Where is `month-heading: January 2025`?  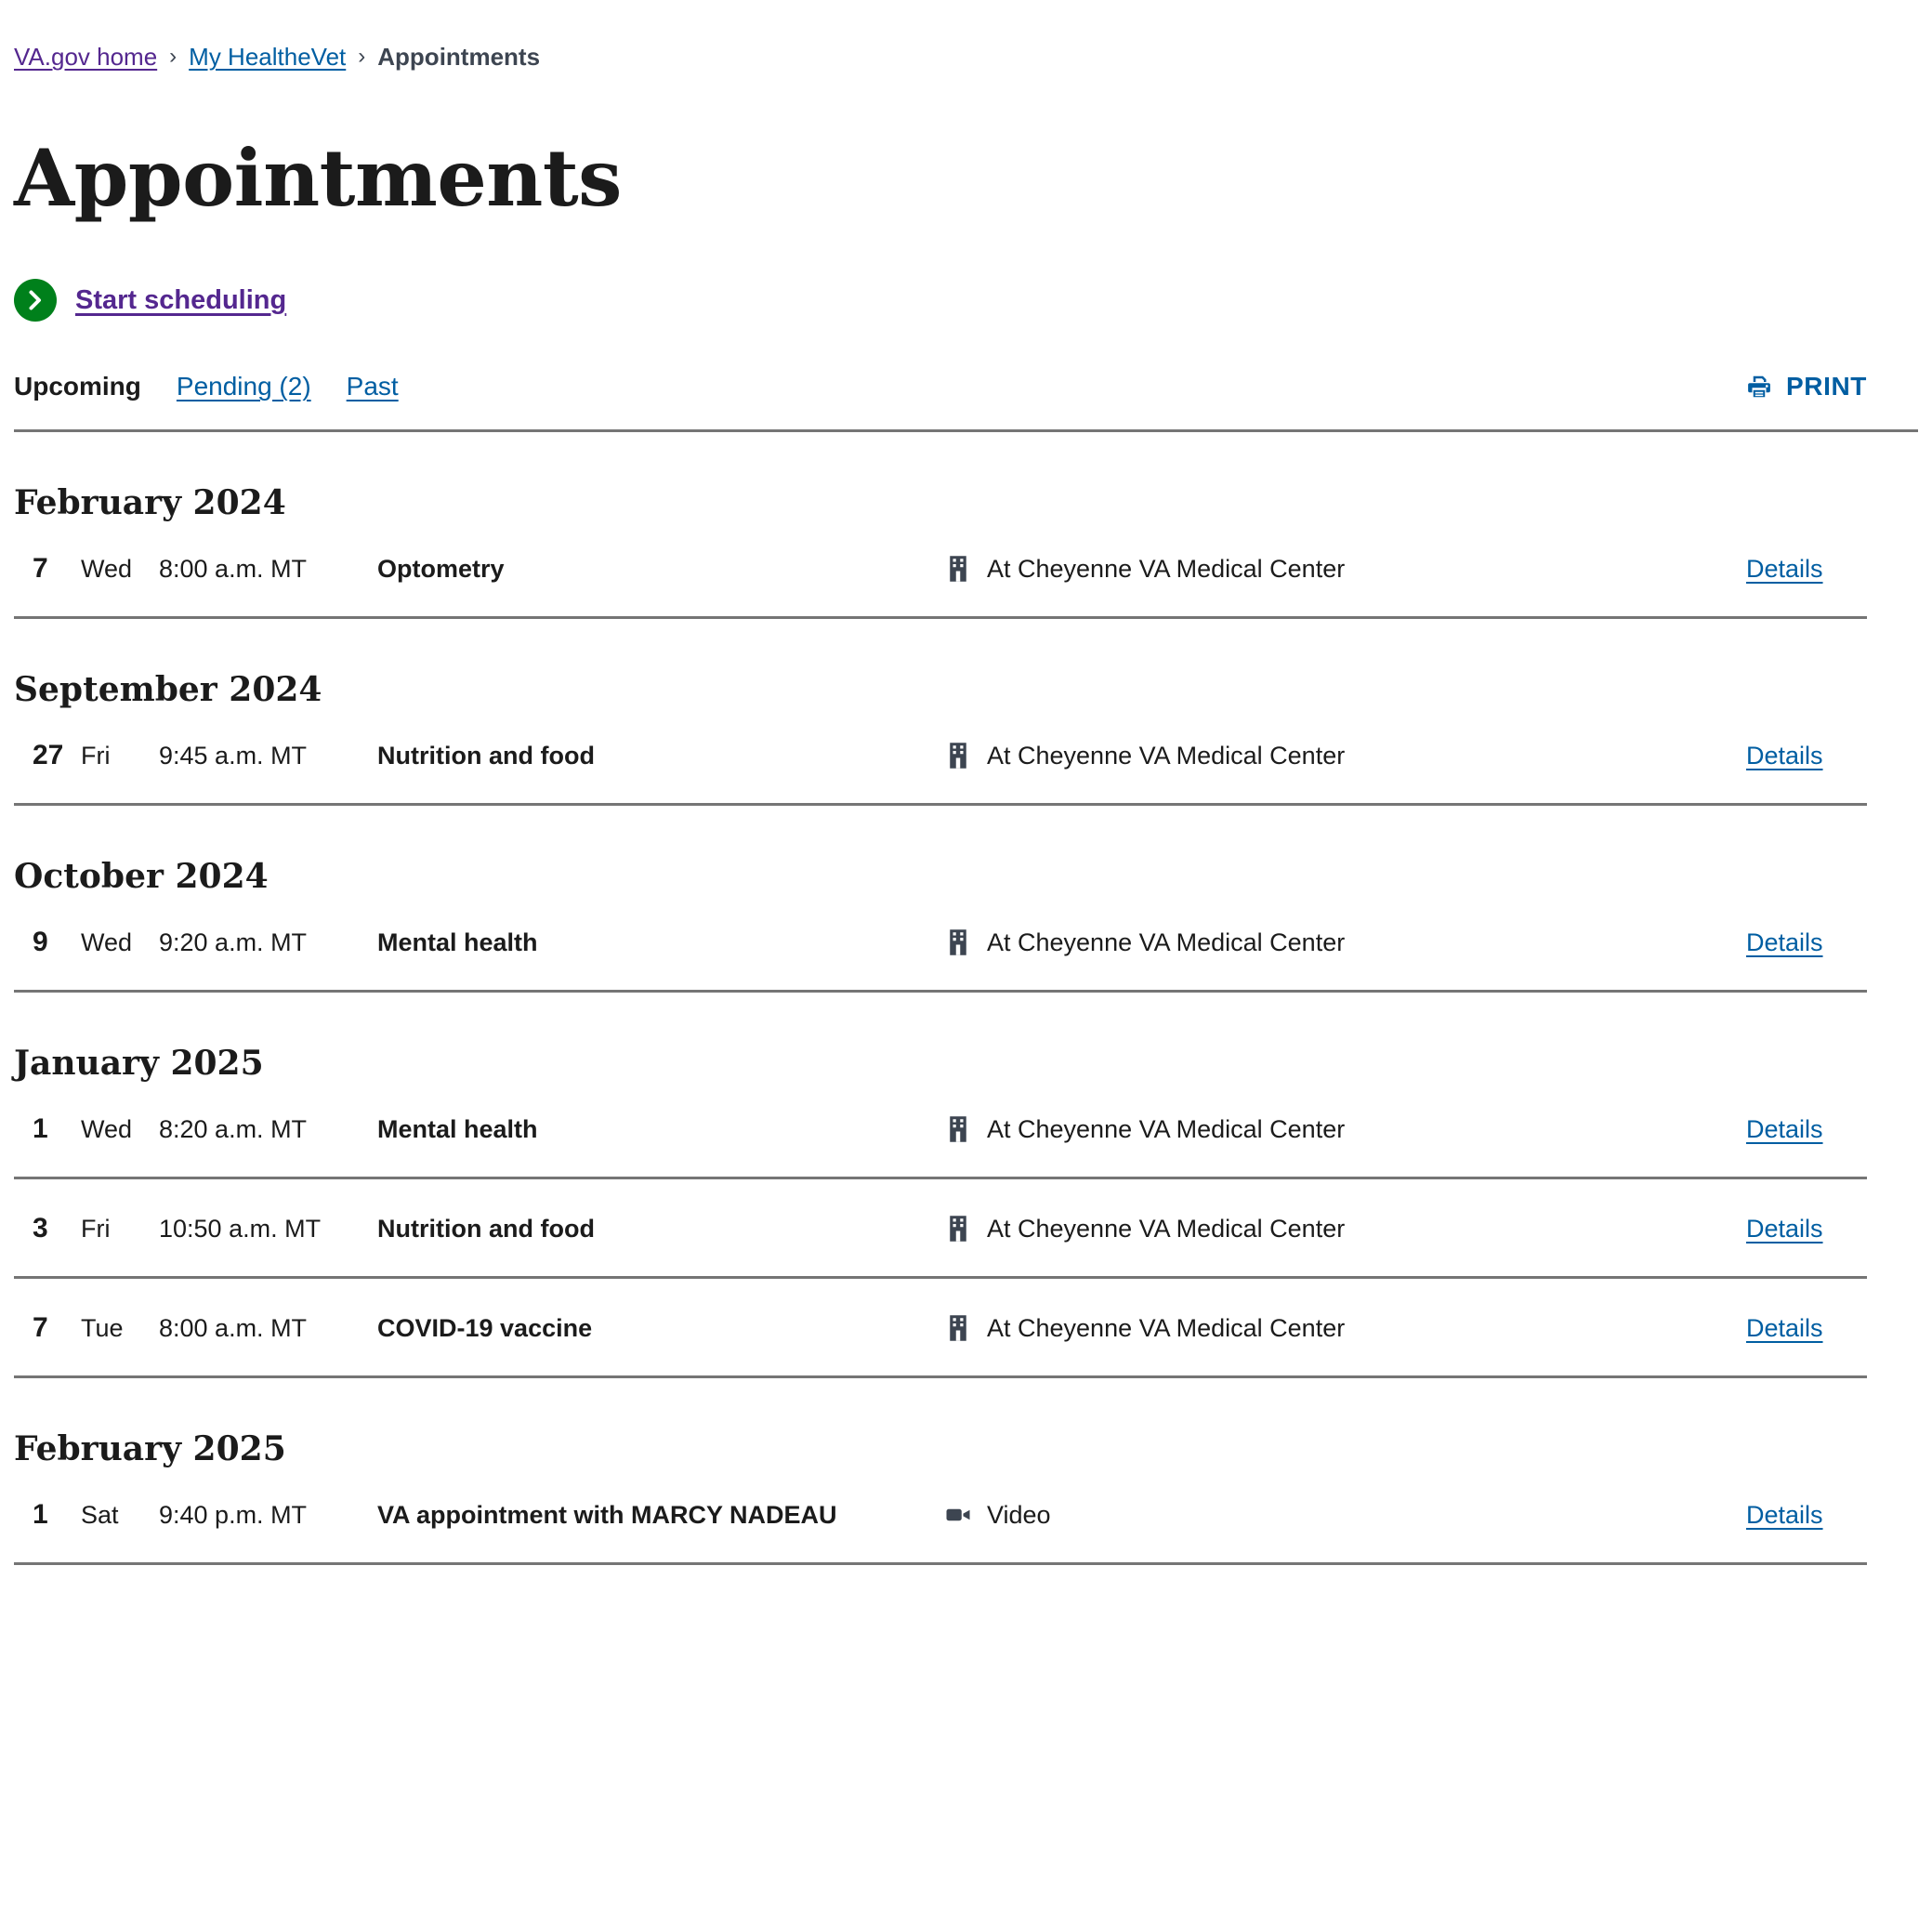 month-heading: January 2025 is located at coordinates (139, 1063).